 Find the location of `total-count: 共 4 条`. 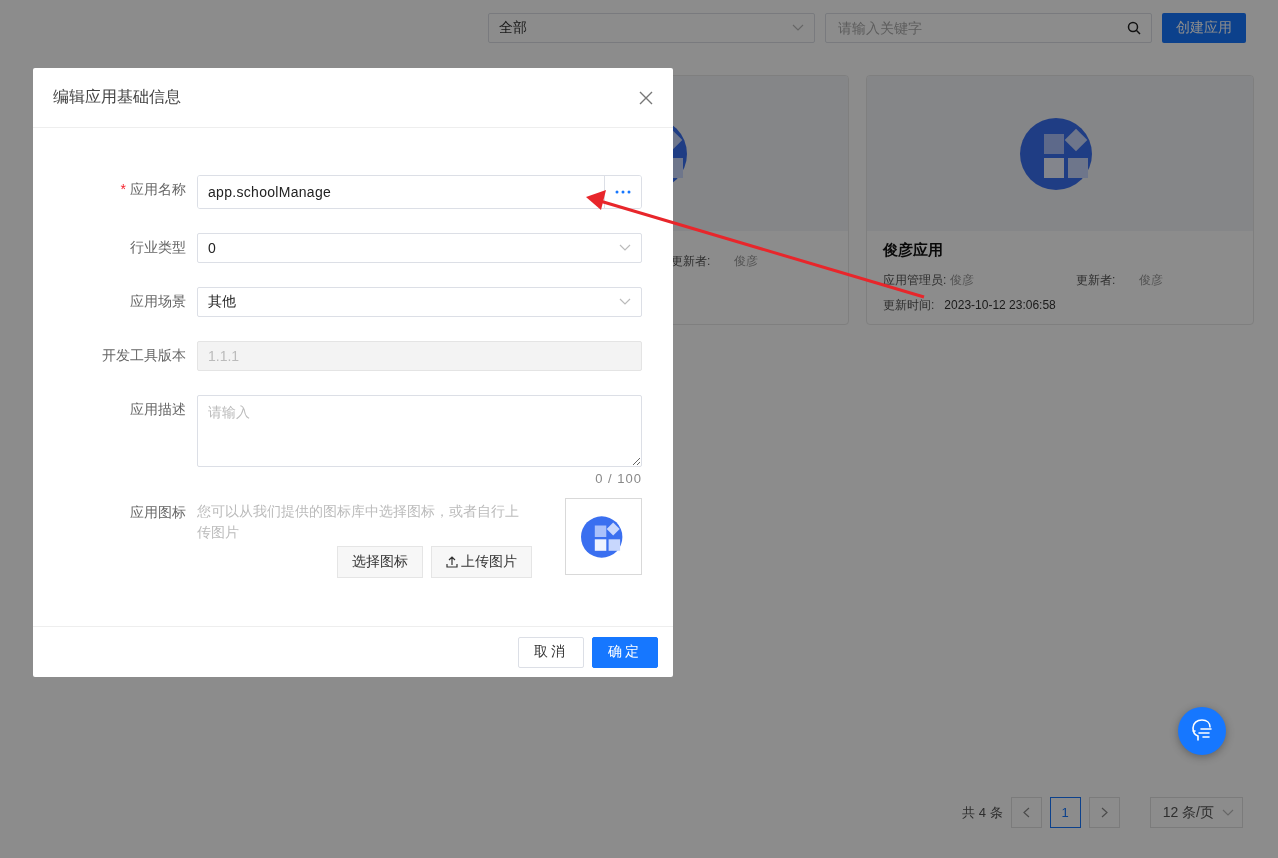

total-count: 共 4 条 is located at coordinates (982, 812).